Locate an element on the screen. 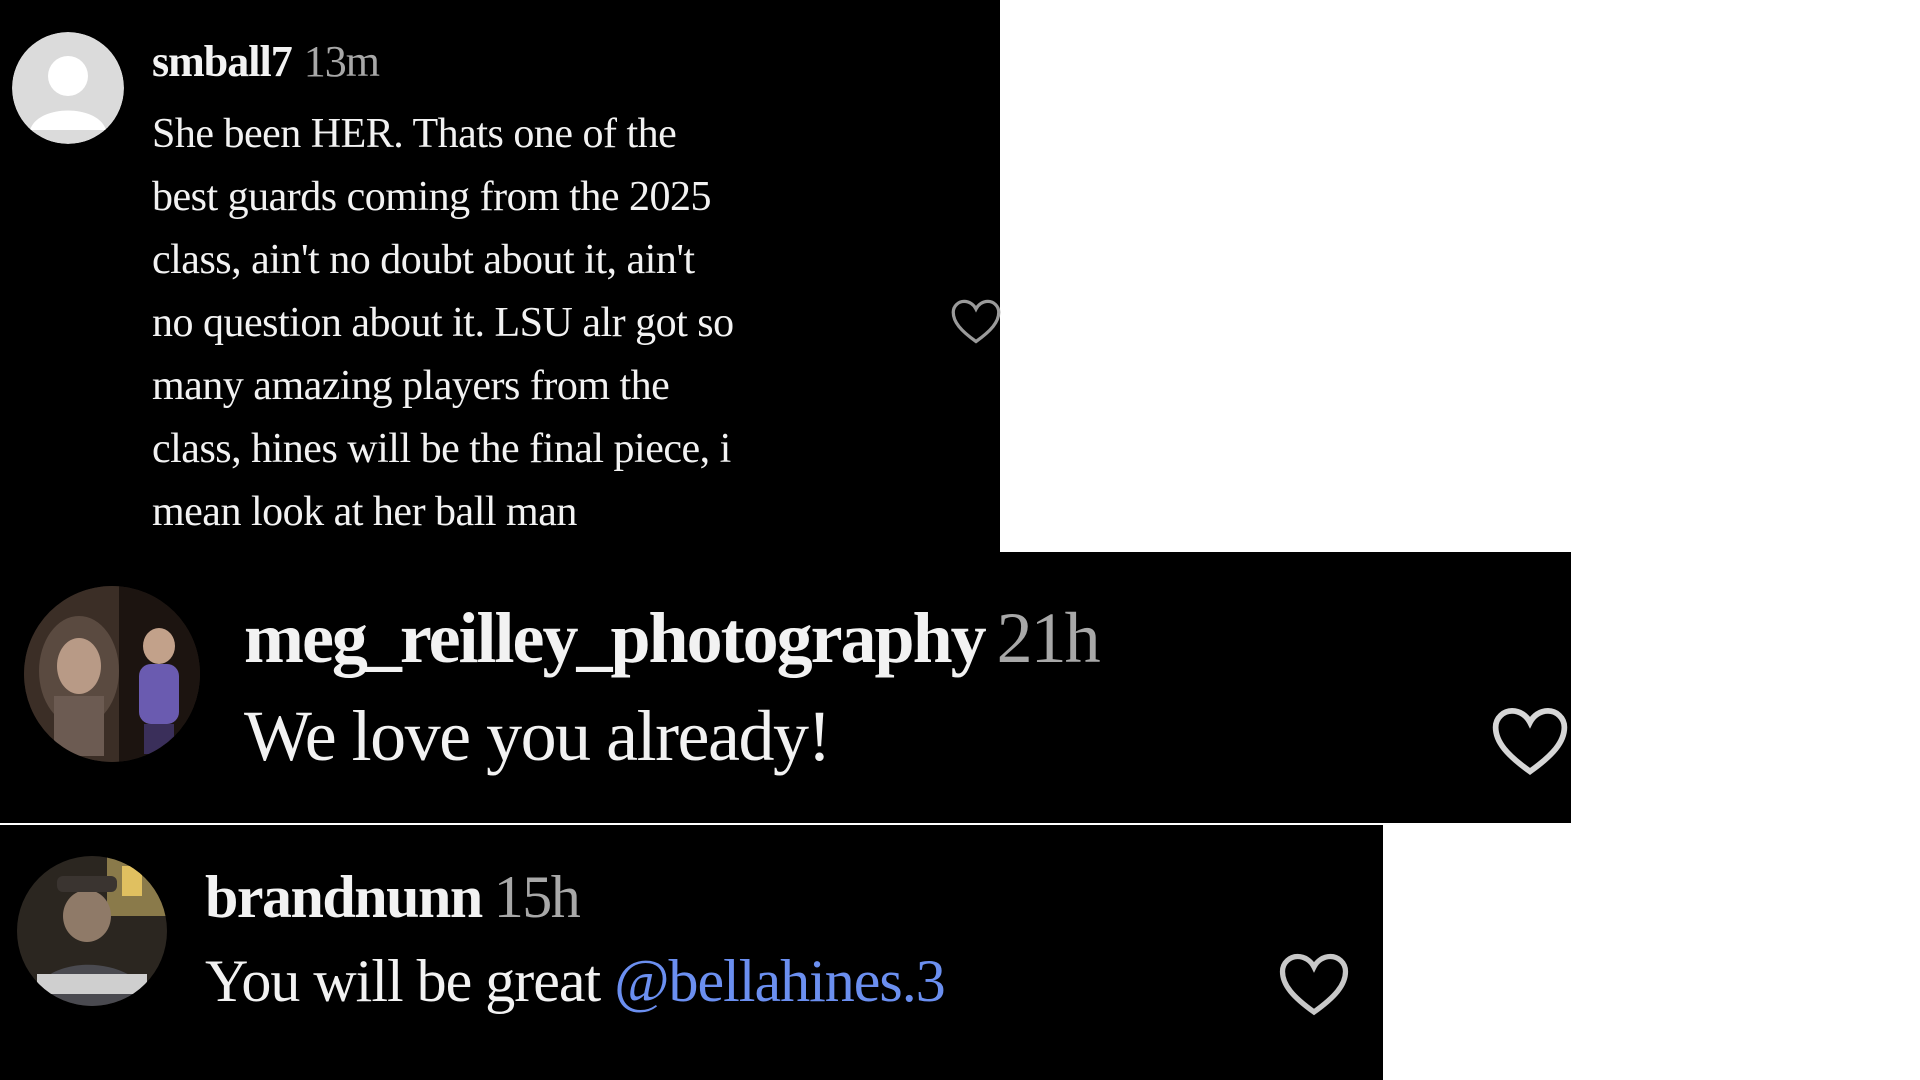 Image resolution: width=1920 pixels, height=1080 pixels. default-avatar-icon is located at coordinates (68, 88).